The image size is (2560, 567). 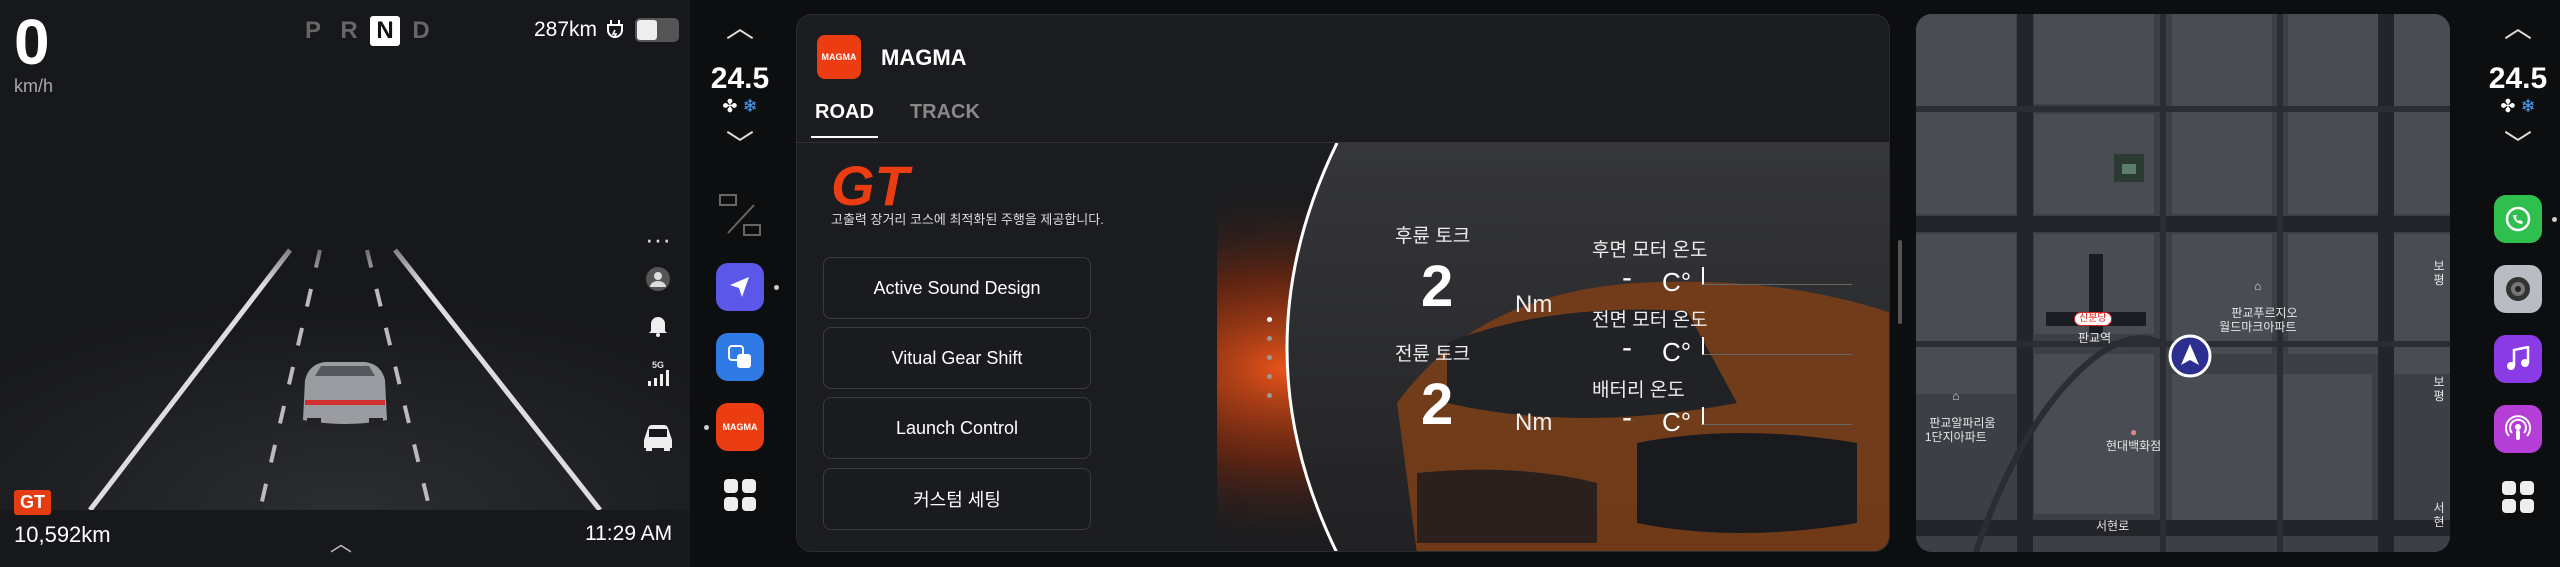 I want to click on mode-description: 고출력 장거리 코스에 최적화된 주행을 제공합니다., so click(x=967, y=219).